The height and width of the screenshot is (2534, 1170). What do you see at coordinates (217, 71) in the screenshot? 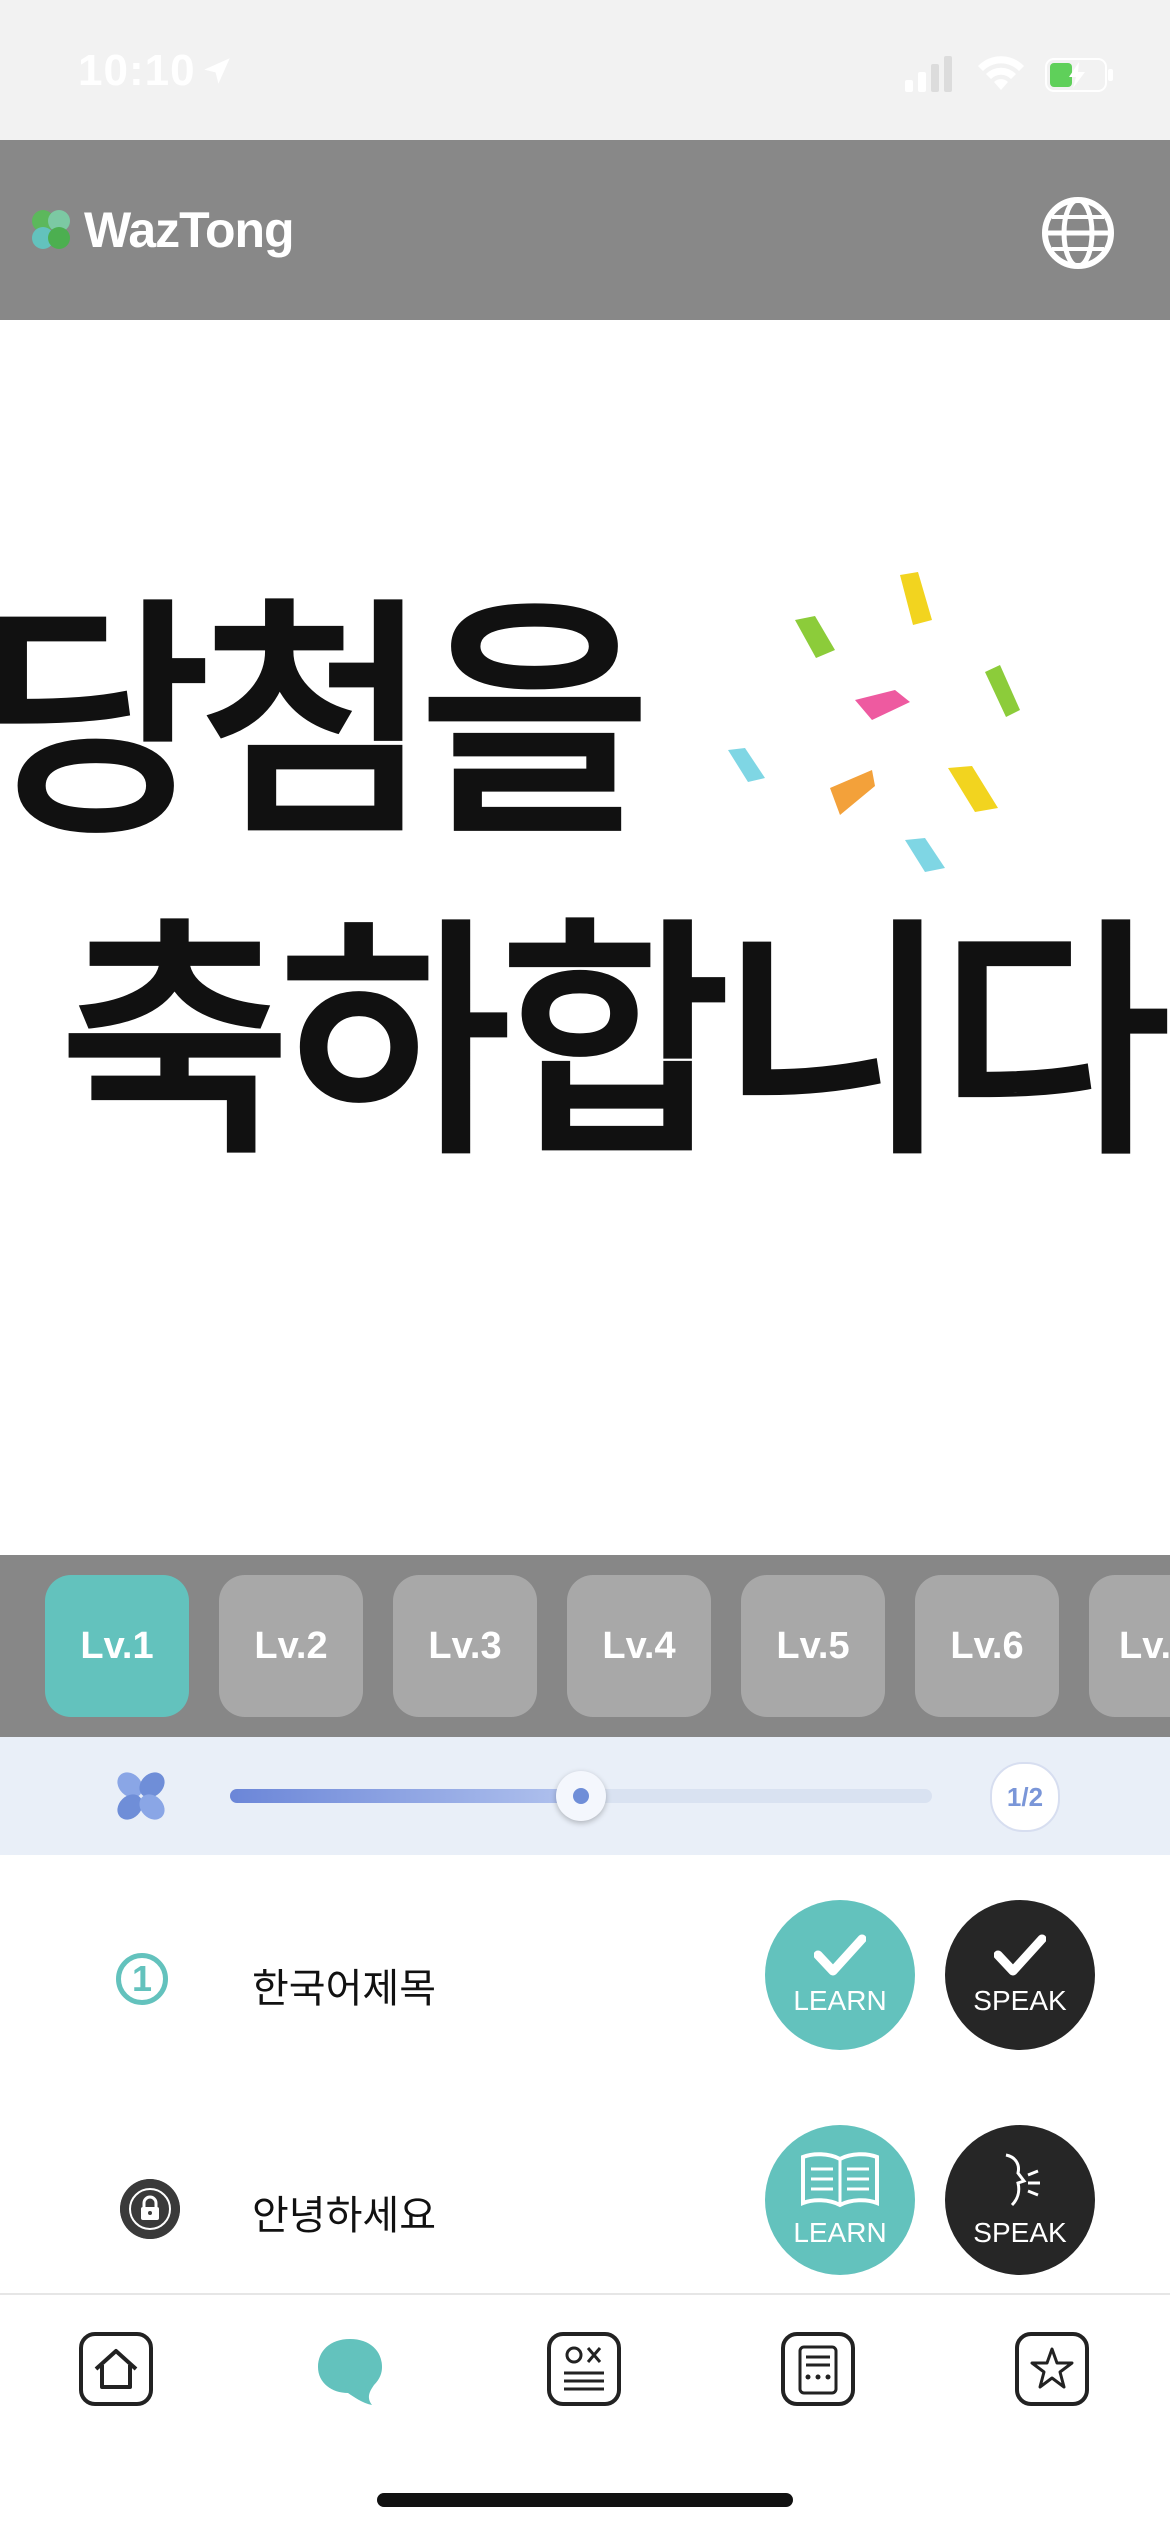
I see `location-arrow-icon` at bounding box center [217, 71].